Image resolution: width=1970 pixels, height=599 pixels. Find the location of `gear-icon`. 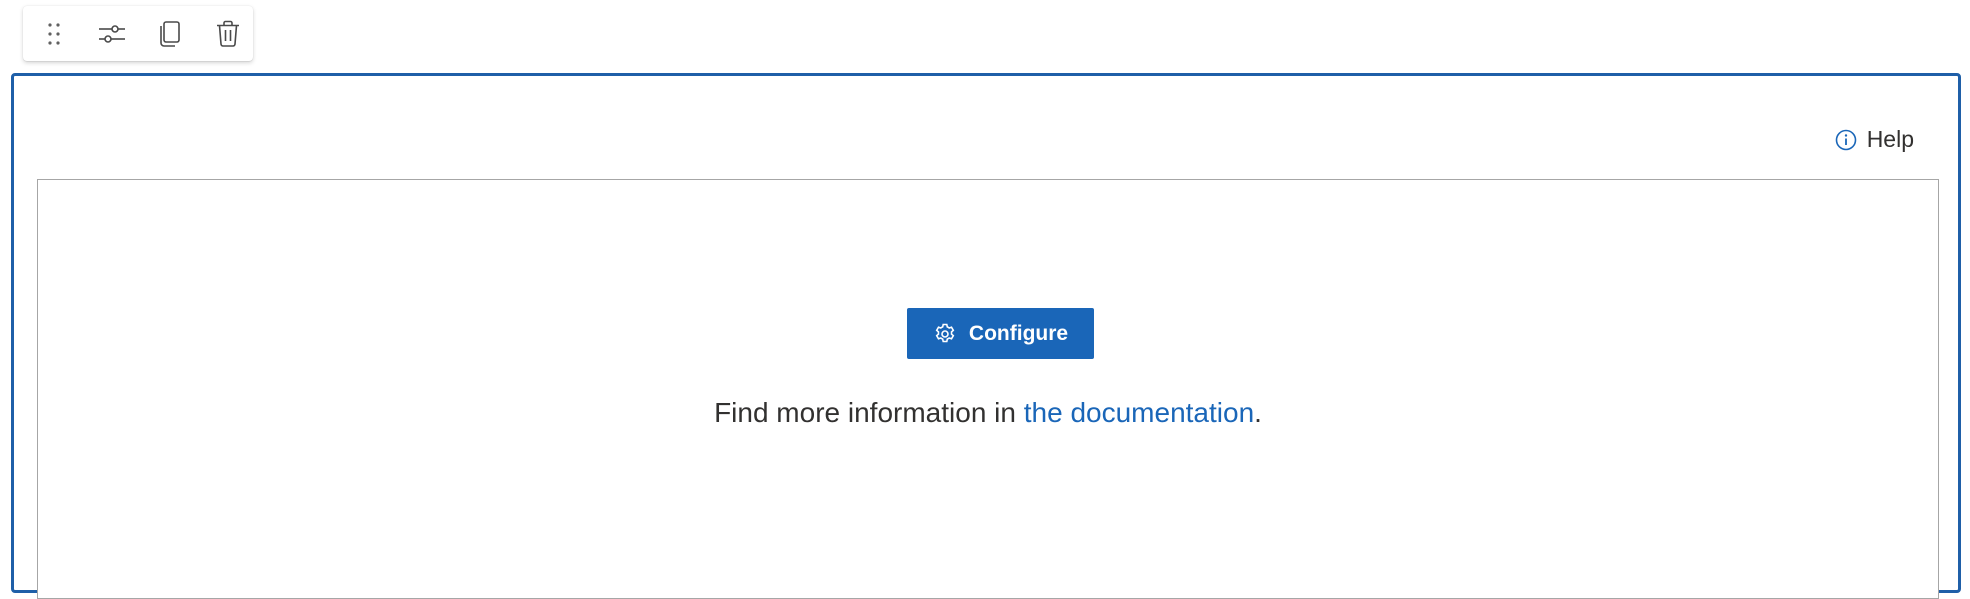

gear-icon is located at coordinates (945, 334).